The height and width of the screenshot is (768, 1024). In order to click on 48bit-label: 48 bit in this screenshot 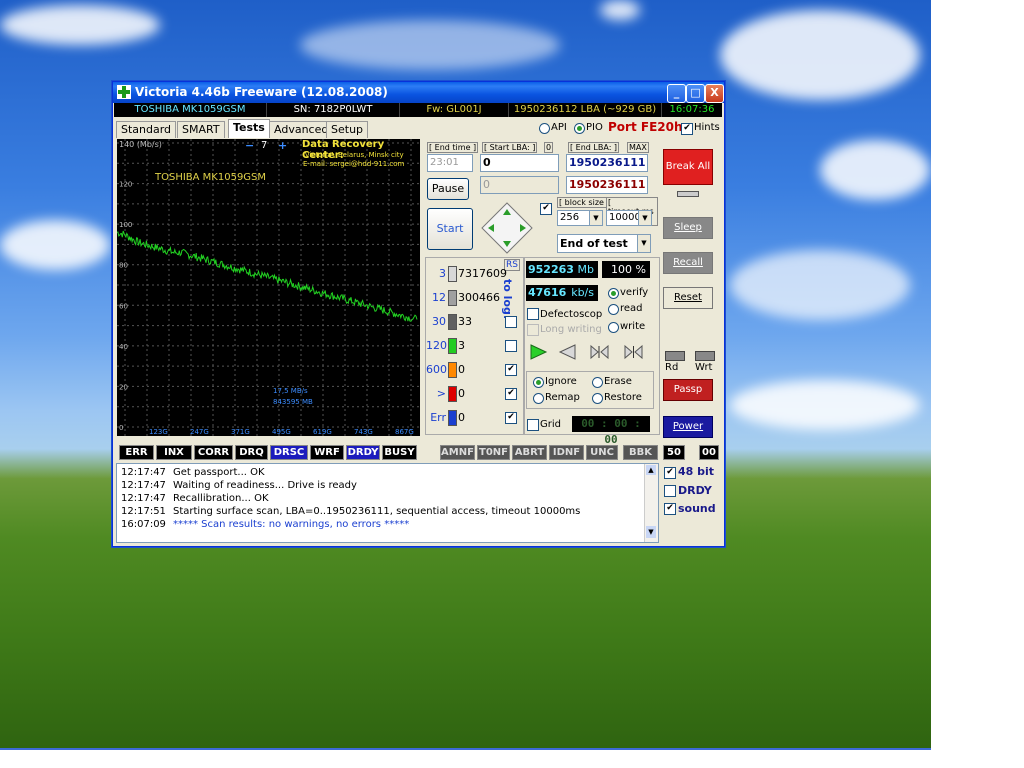, I will do `click(696, 471)`.